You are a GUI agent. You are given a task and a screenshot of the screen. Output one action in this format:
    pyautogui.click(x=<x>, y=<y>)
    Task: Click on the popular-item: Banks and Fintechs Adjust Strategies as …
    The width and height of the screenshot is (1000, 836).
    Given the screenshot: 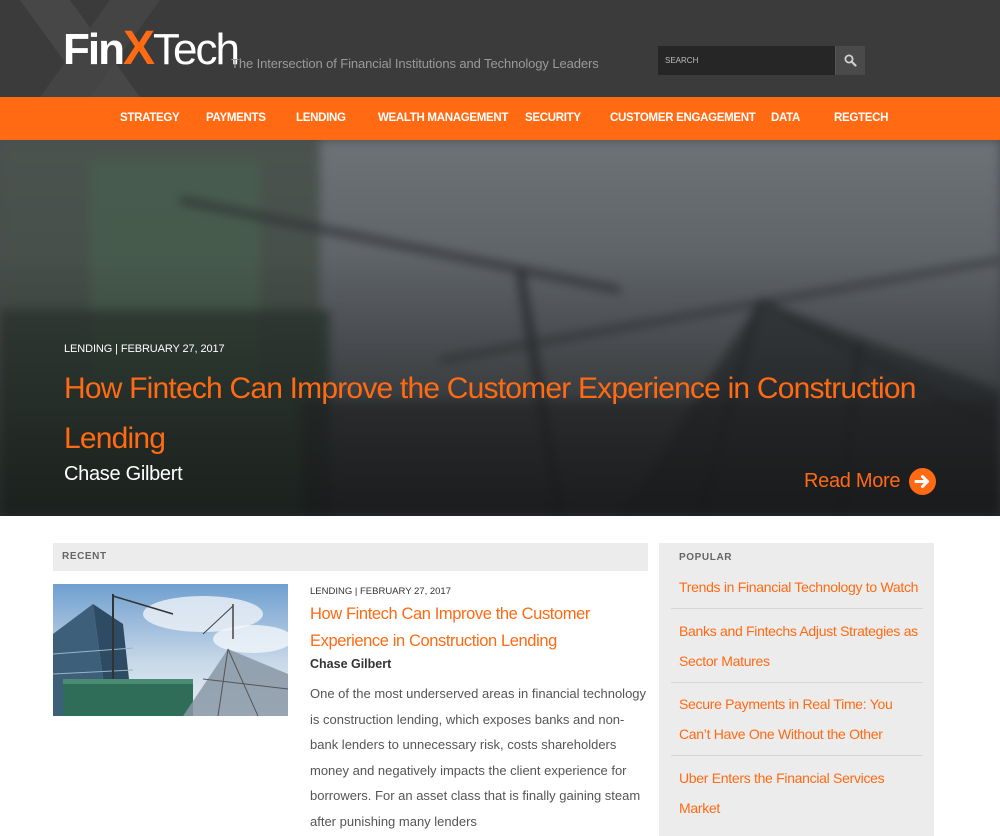 What is the action you would take?
    pyautogui.click(x=801, y=646)
    